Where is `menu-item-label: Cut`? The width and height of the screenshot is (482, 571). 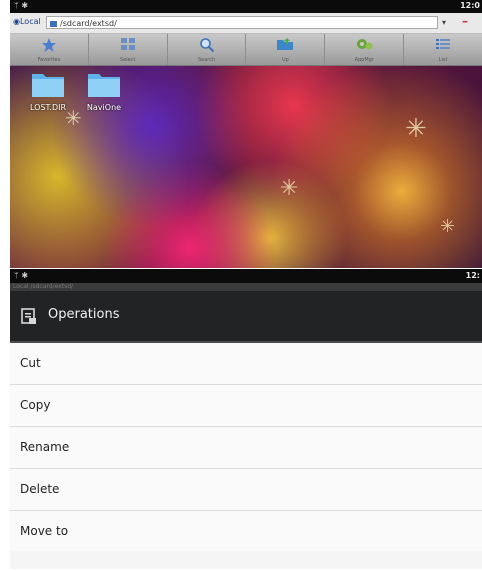 menu-item-label: Cut is located at coordinates (30, 363).